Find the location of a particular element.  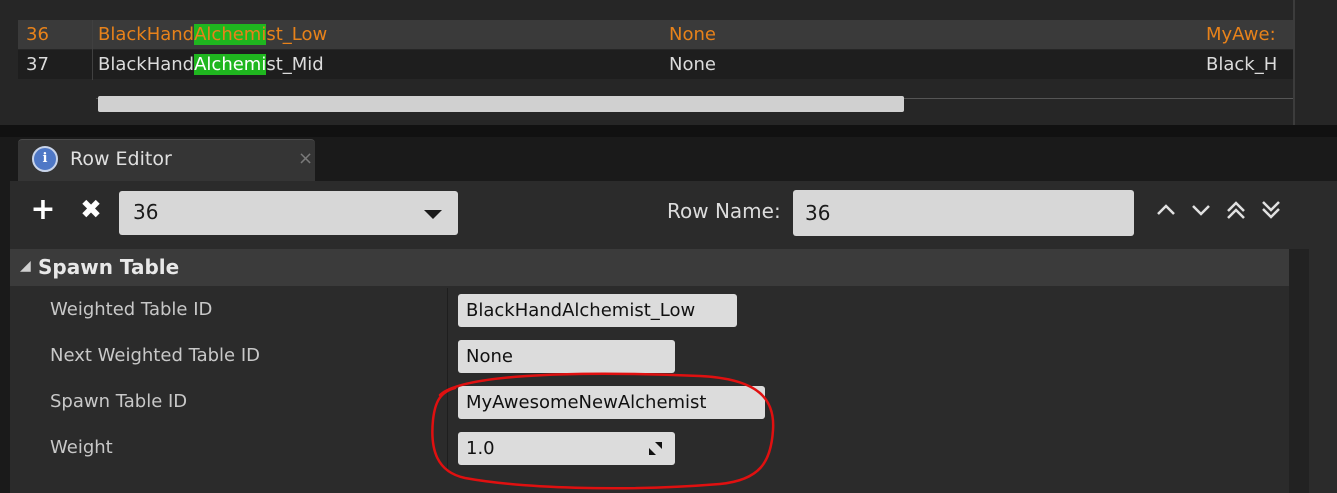

move-to-top-icon is located at coordinates (1236, 210).